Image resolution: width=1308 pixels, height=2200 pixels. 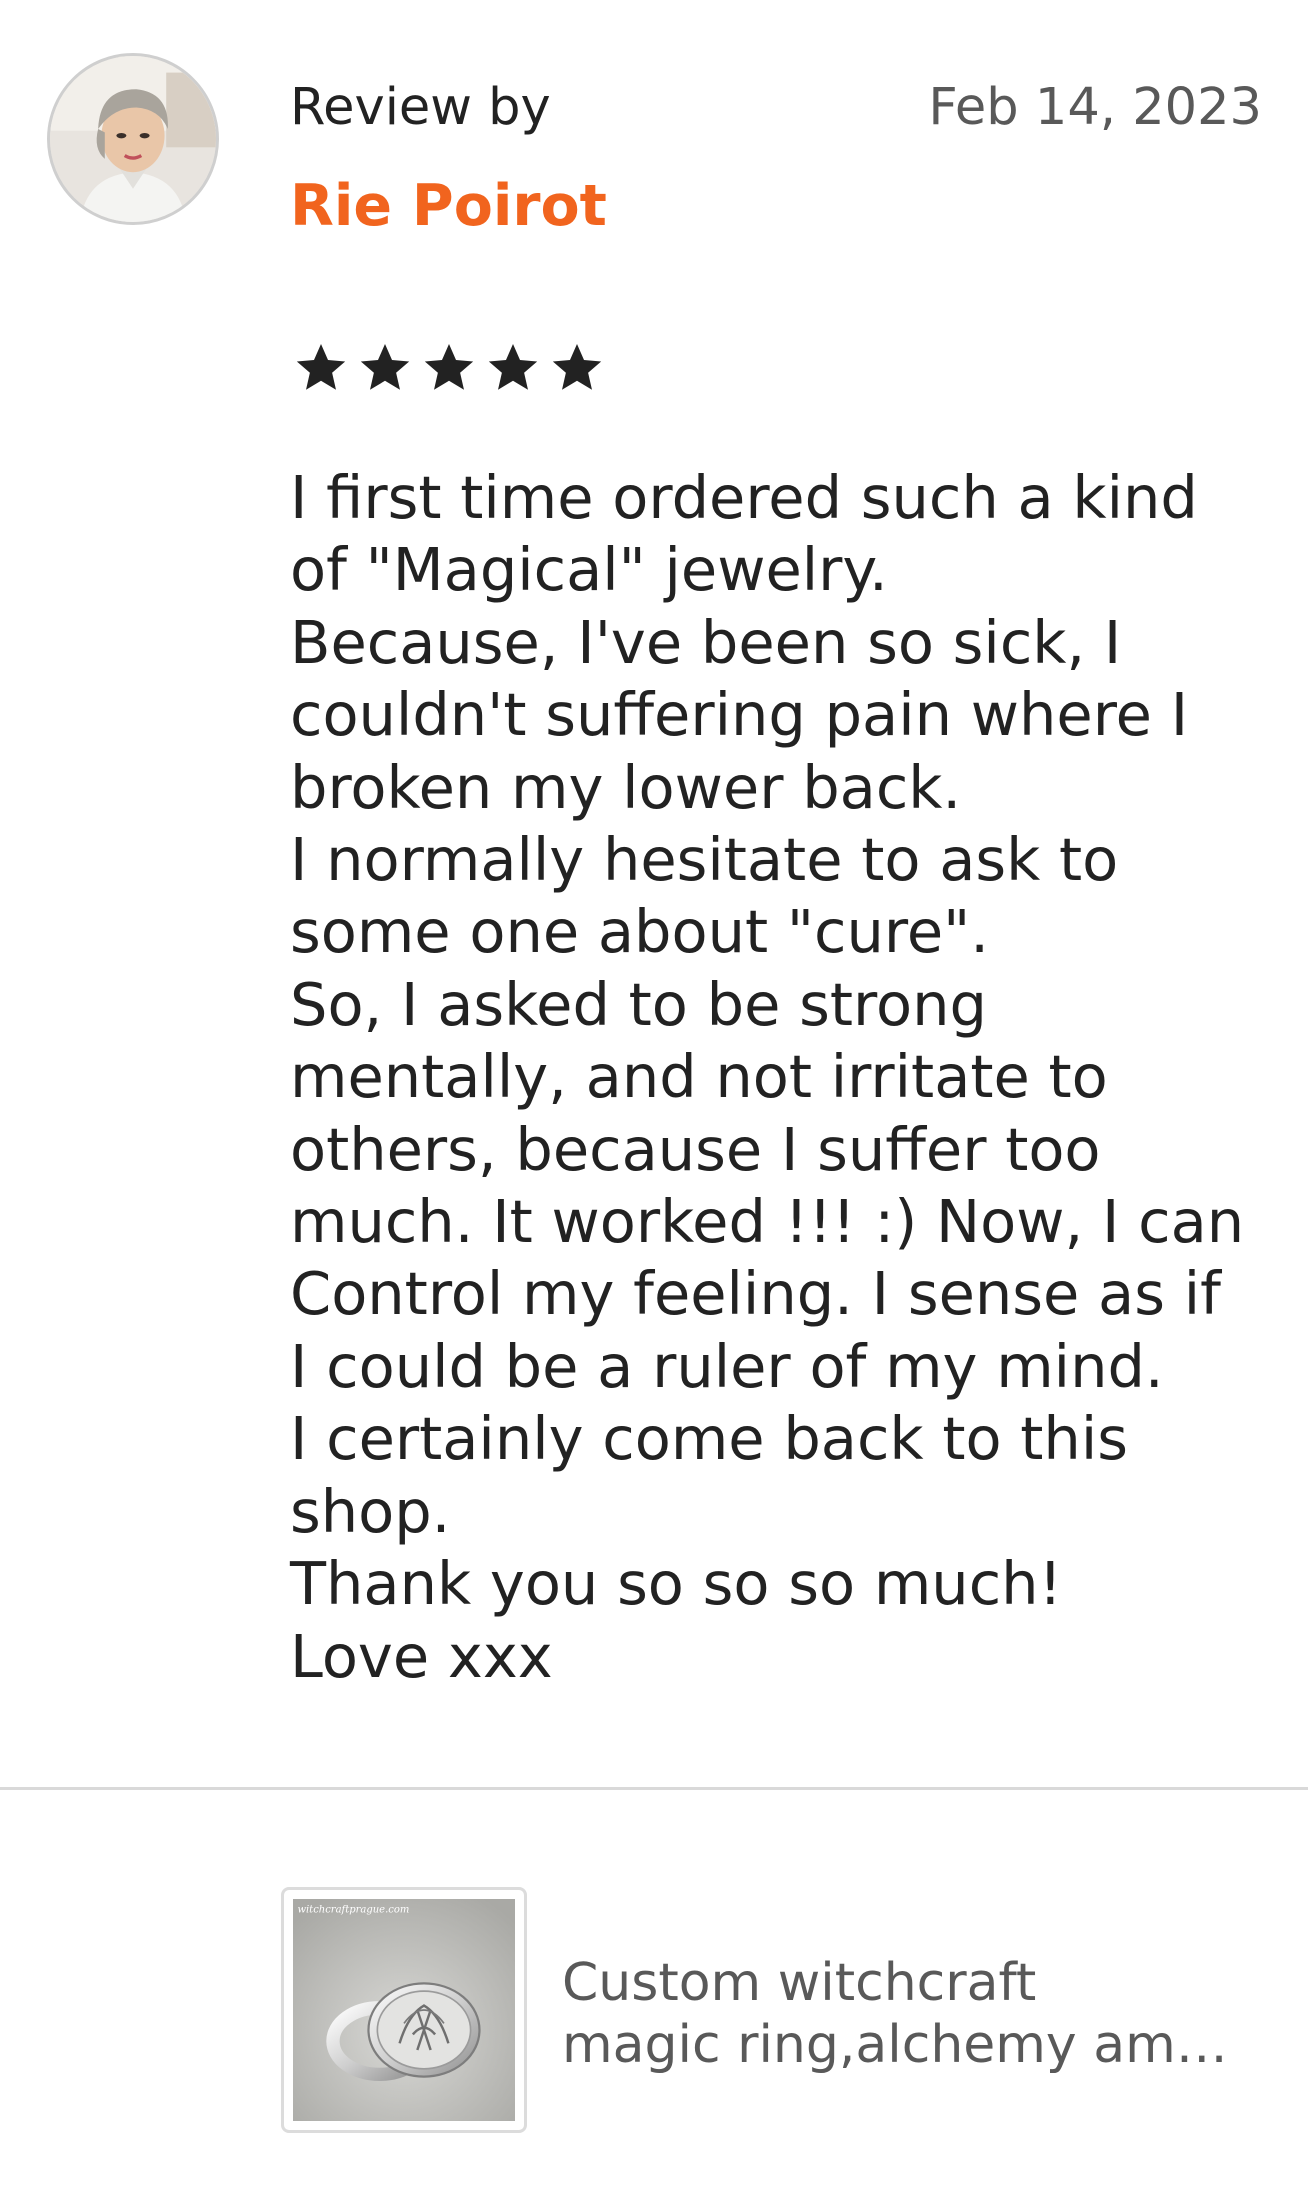 I want to click on review-date: Feb 14, 2023, so click(x=1095, y=107).